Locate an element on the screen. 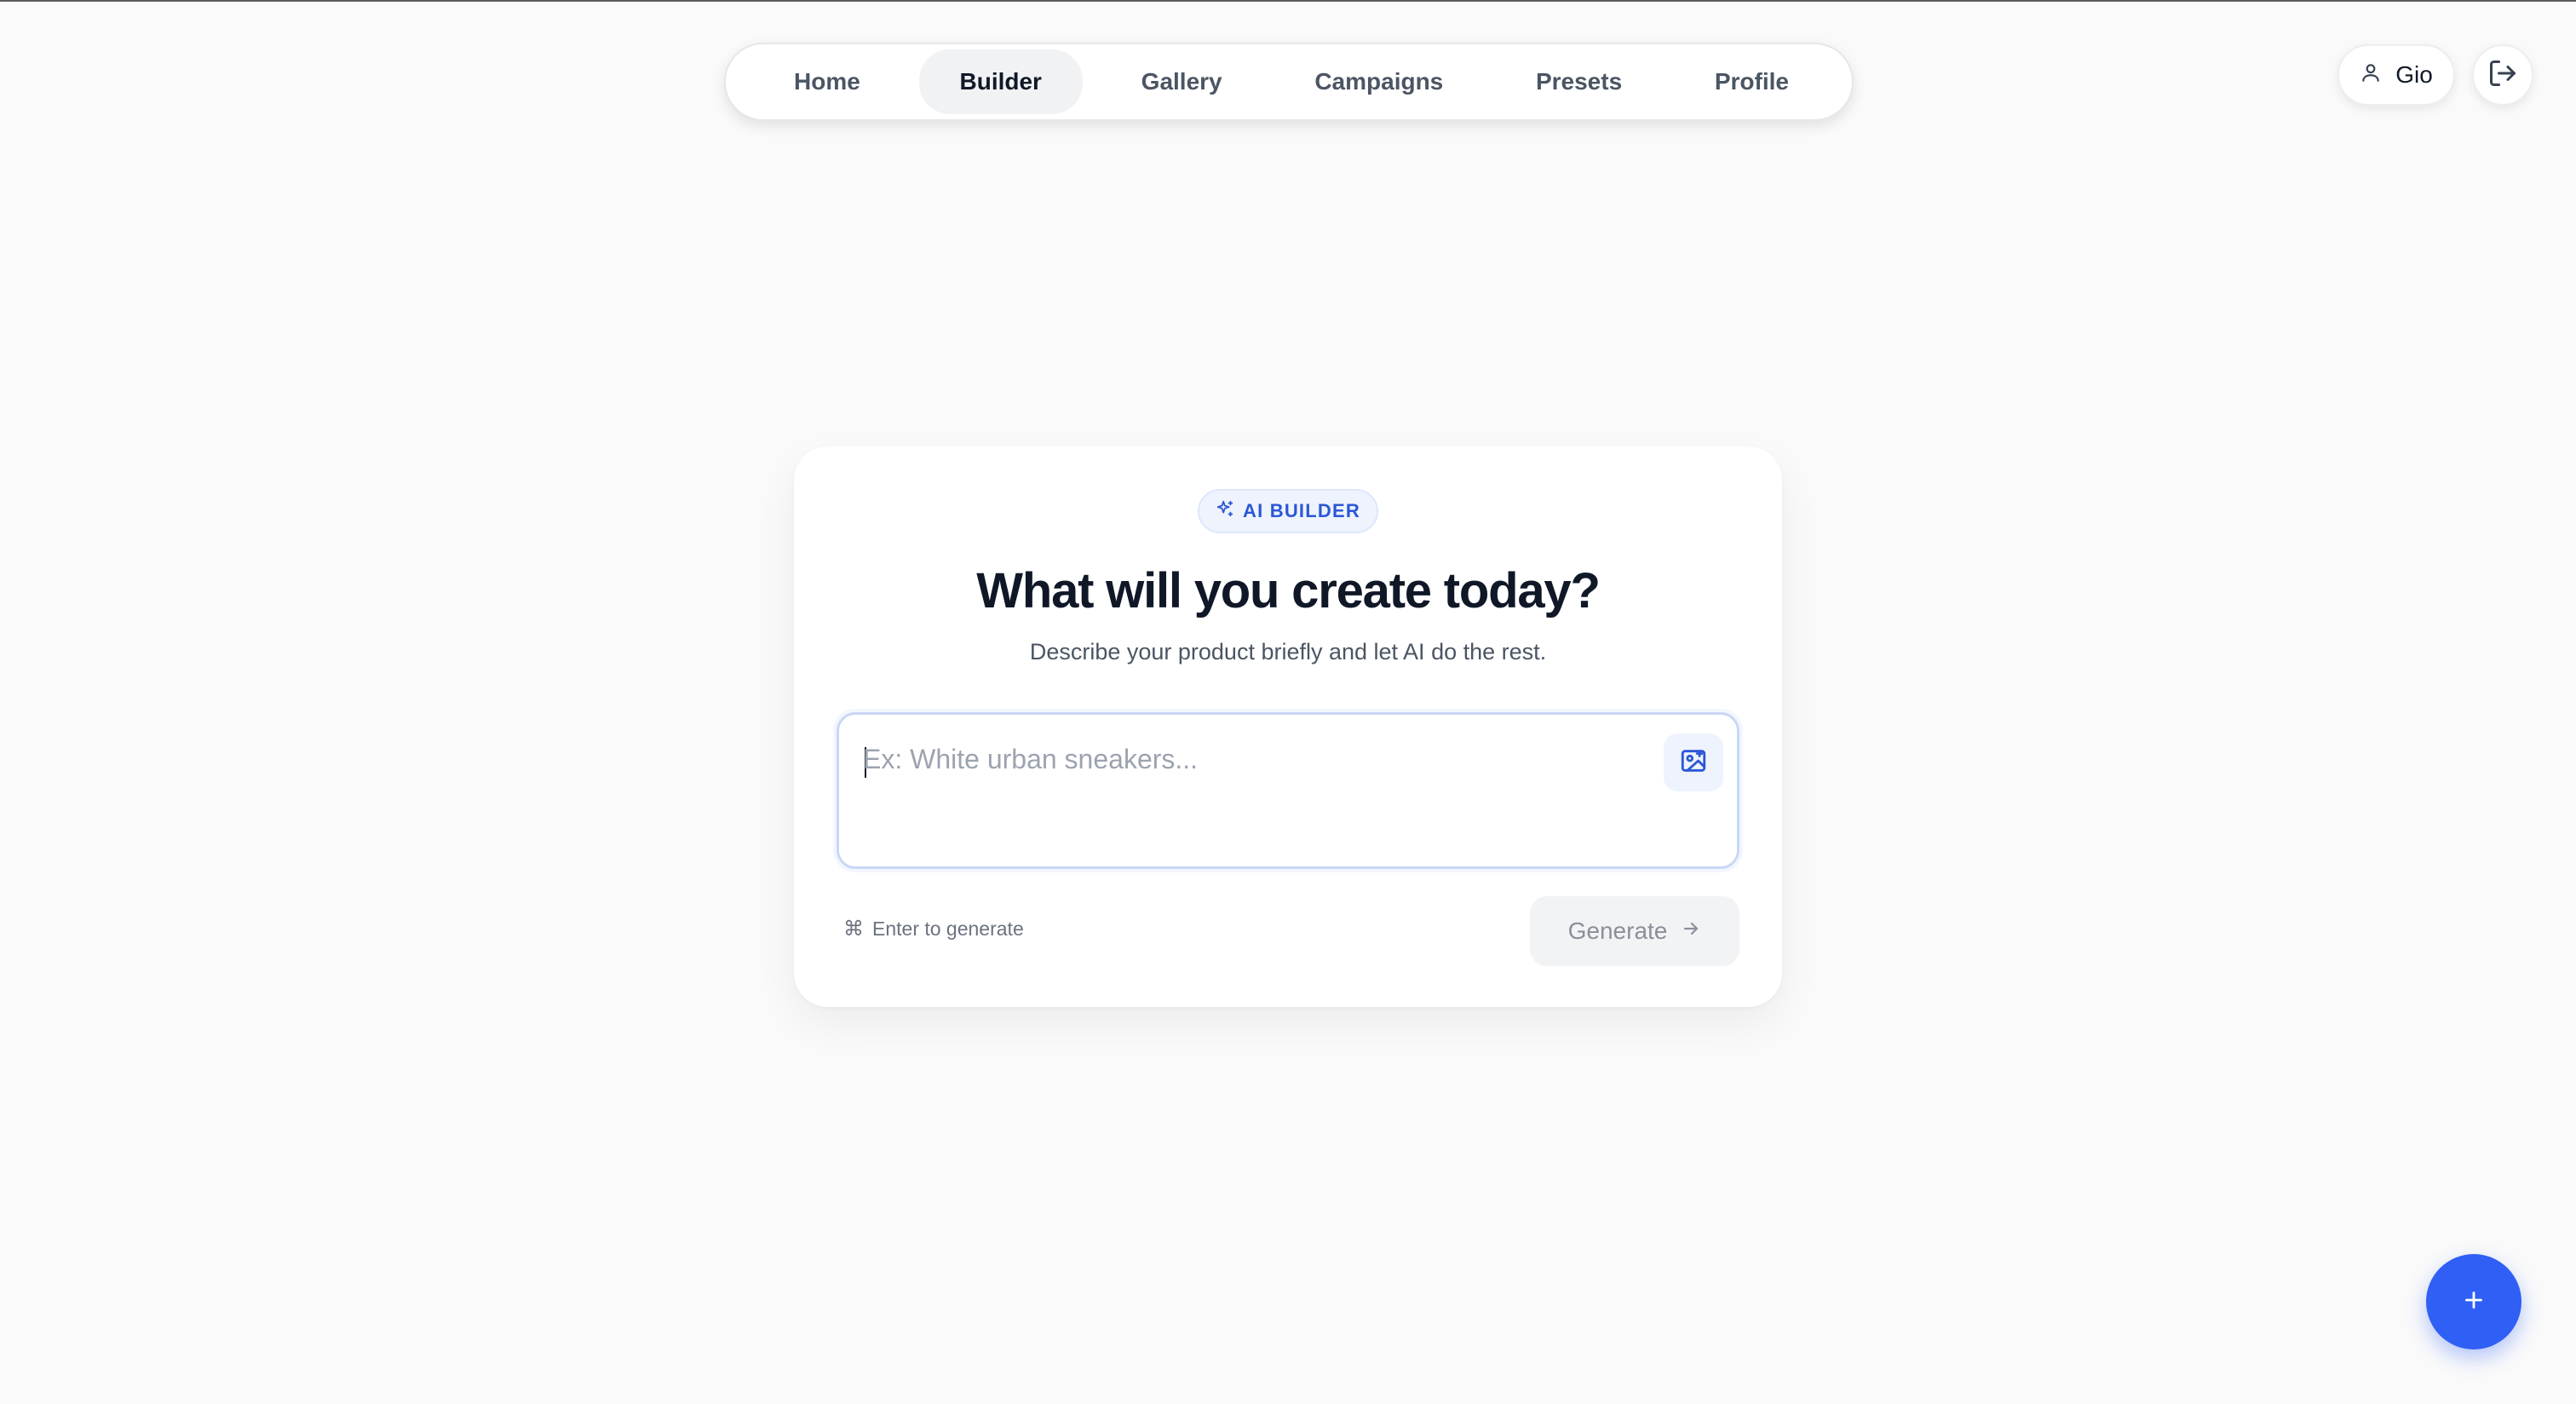 Image resolution: width=2576 pixels, height=1404 pixels. nav-item-home: Home is located at coordinates (827, 81).